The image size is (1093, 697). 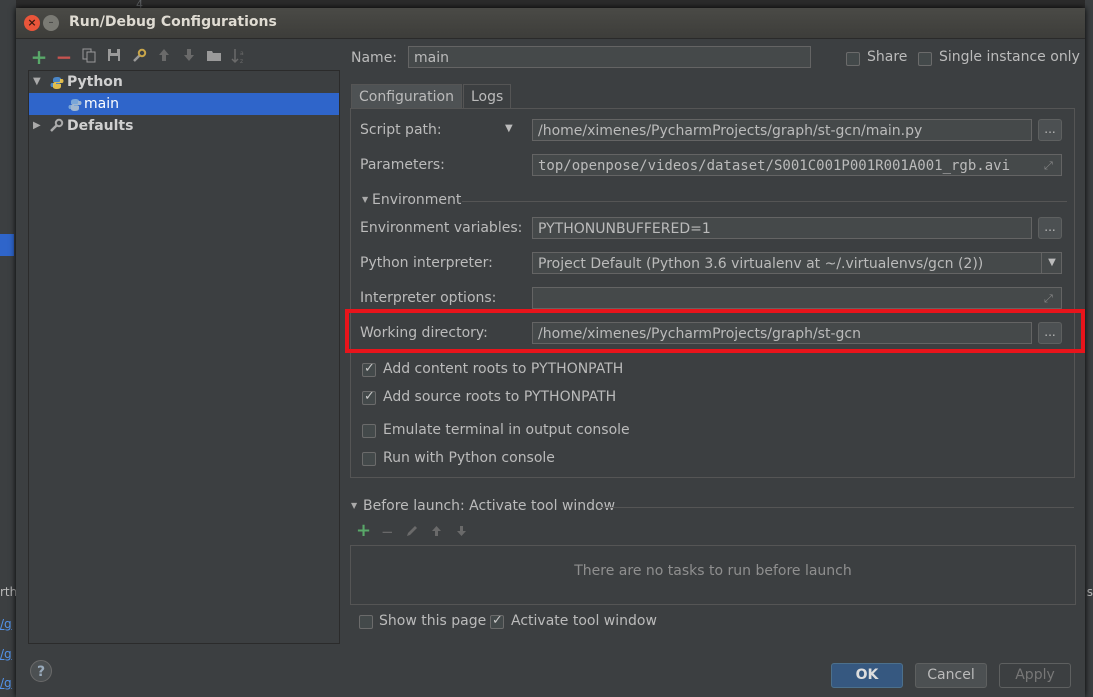 I want to click on move-task-down-icon, so click(x=461, y=532).